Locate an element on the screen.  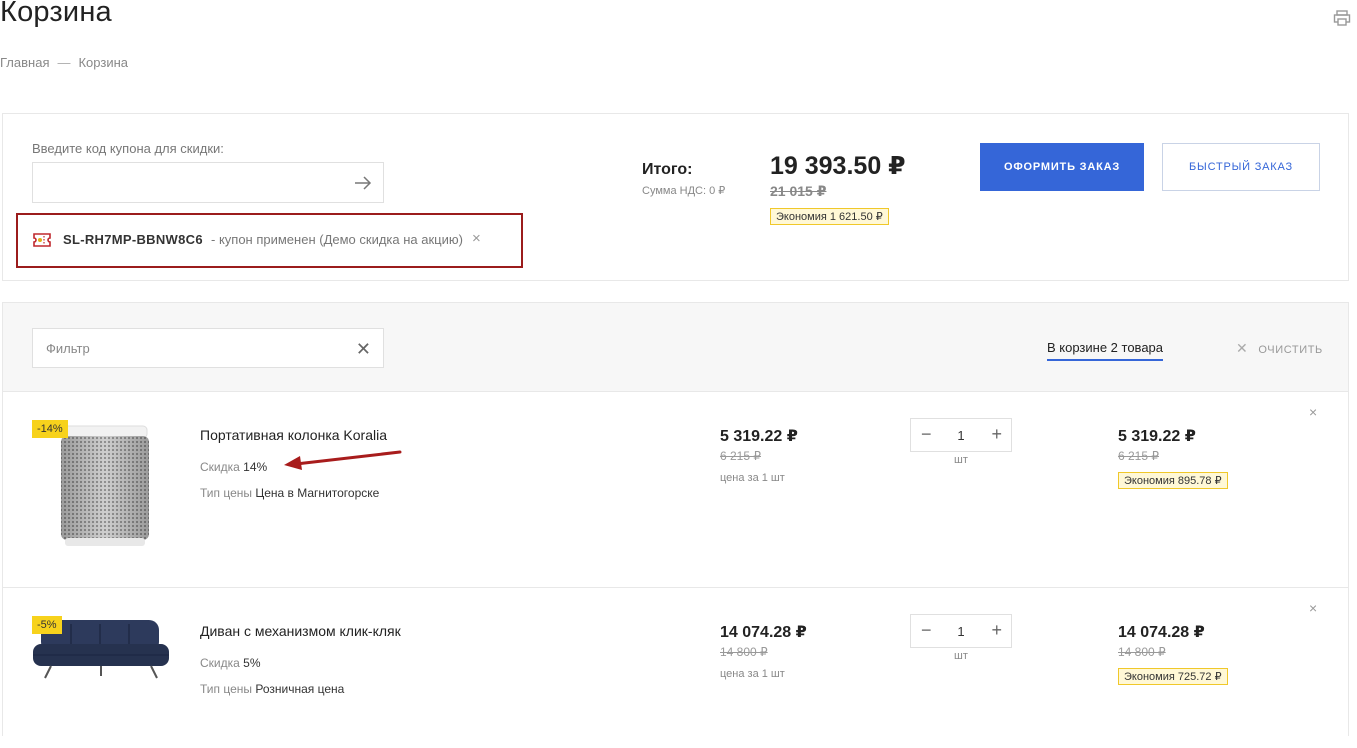
item-savings-badge: Экономия 725.72 ₽ is located at coordinates (1173, 676).